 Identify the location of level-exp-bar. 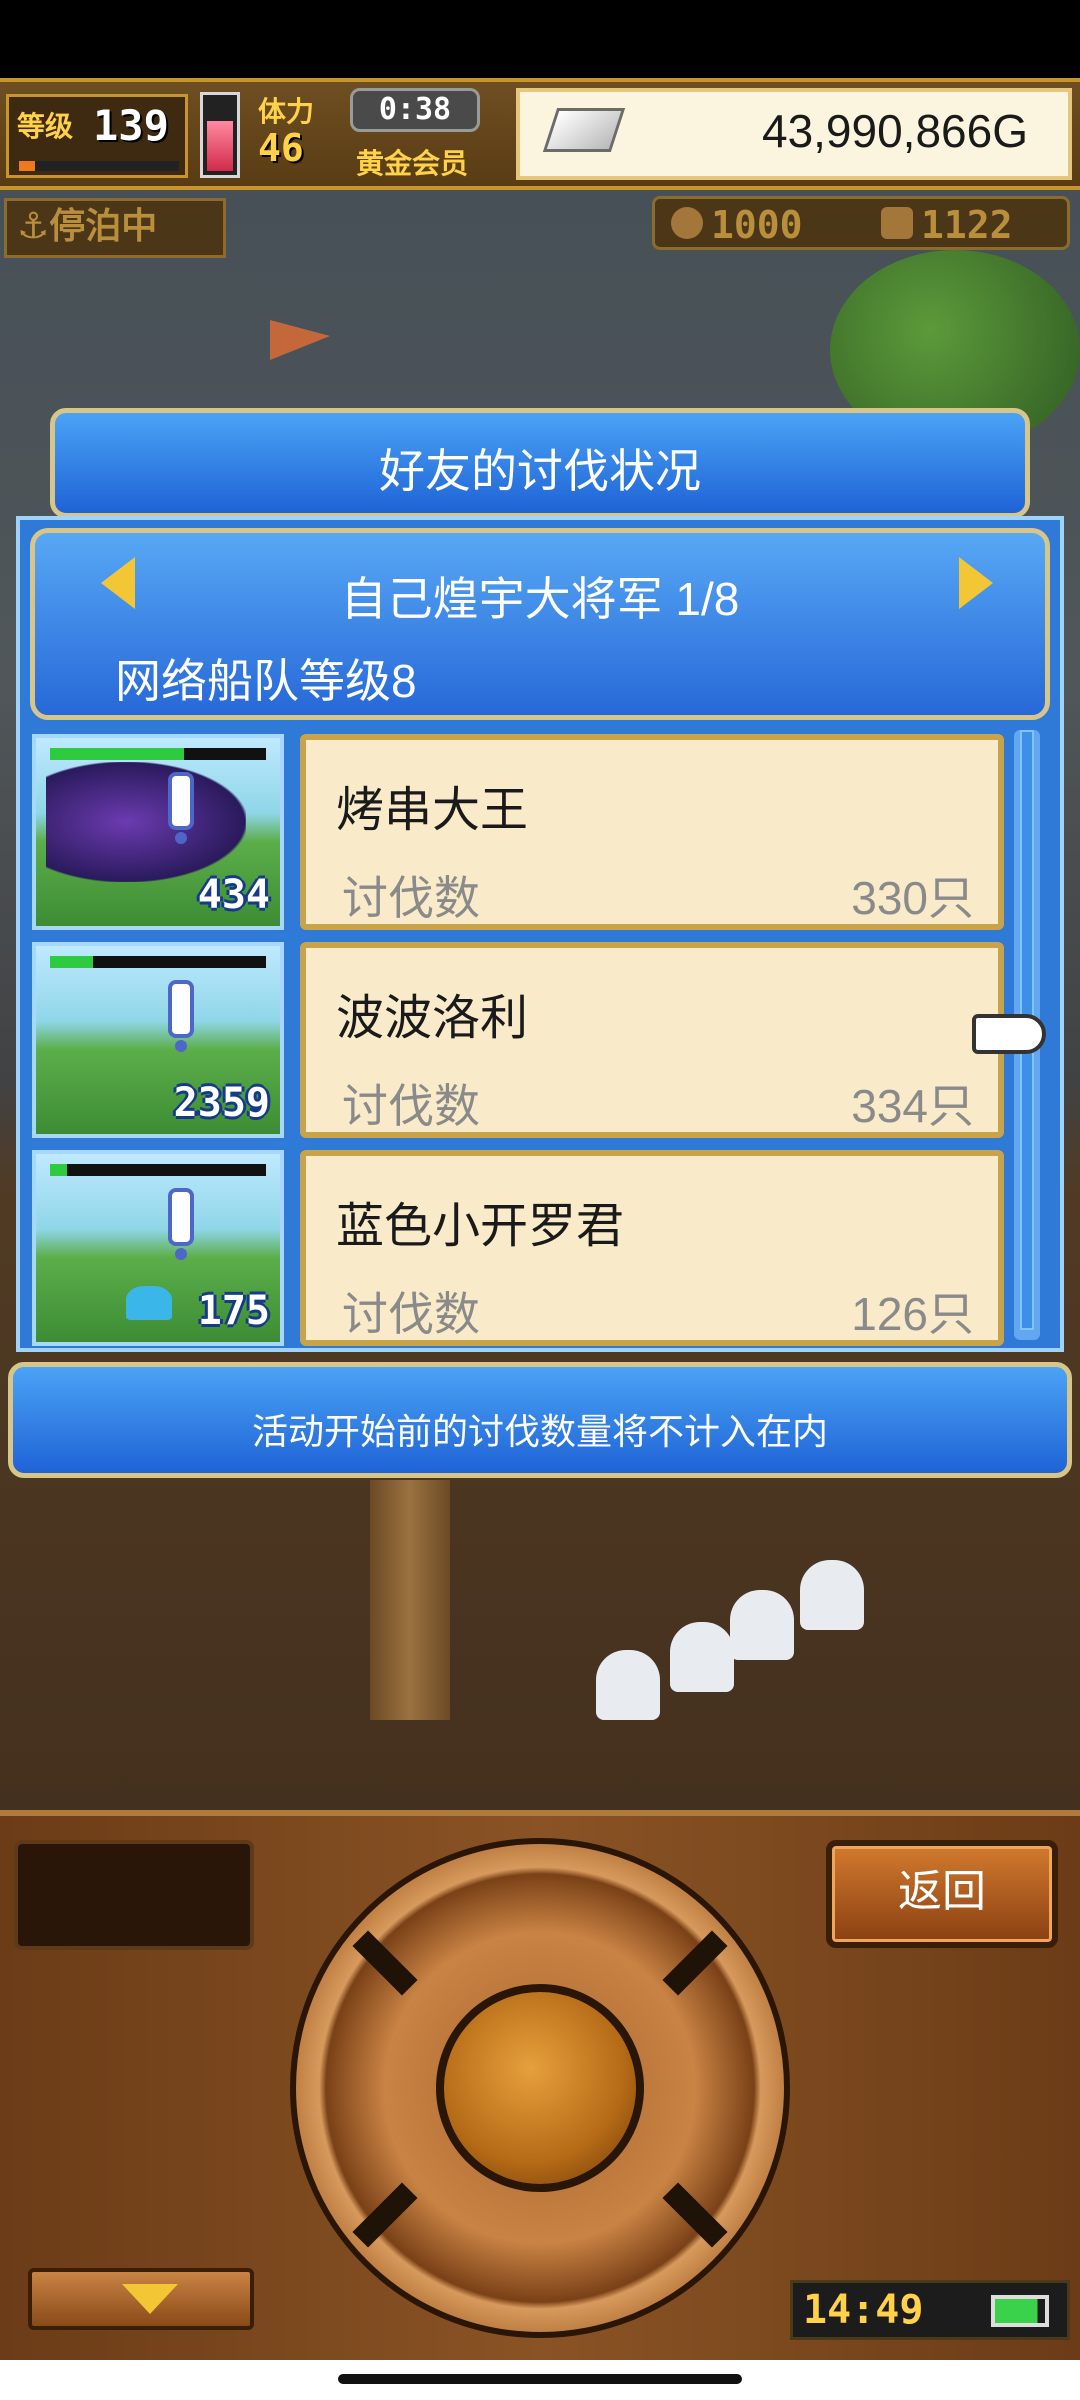
(99, 166).